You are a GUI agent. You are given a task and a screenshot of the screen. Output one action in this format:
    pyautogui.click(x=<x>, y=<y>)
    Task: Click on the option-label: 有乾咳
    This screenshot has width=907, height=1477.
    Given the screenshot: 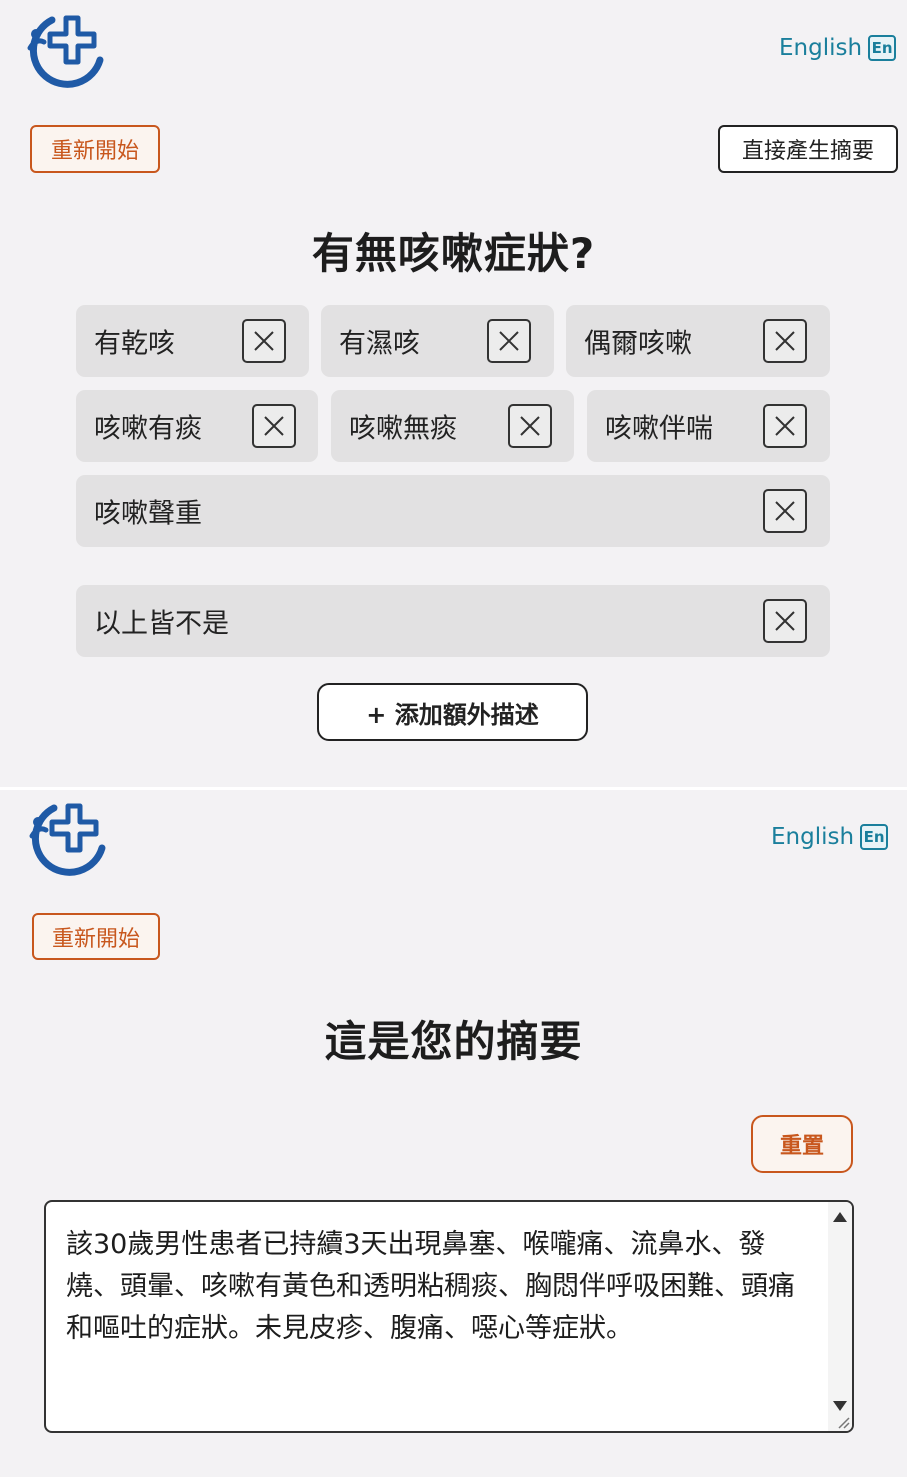 What is the action you would take?
    pyautogui.click(x=134, y=344)
    